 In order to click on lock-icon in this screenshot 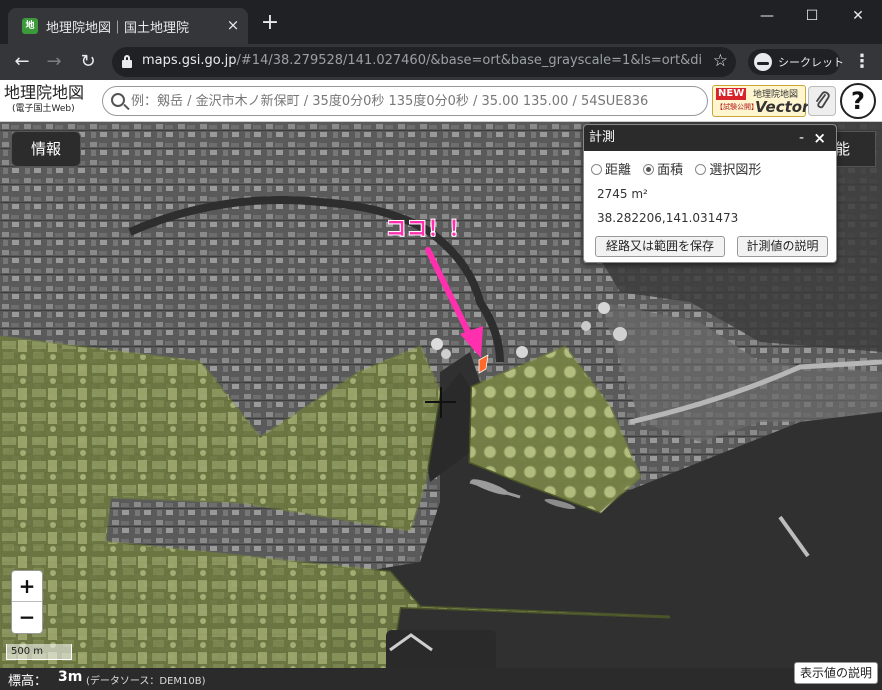, I will do `click(127, 61)`.